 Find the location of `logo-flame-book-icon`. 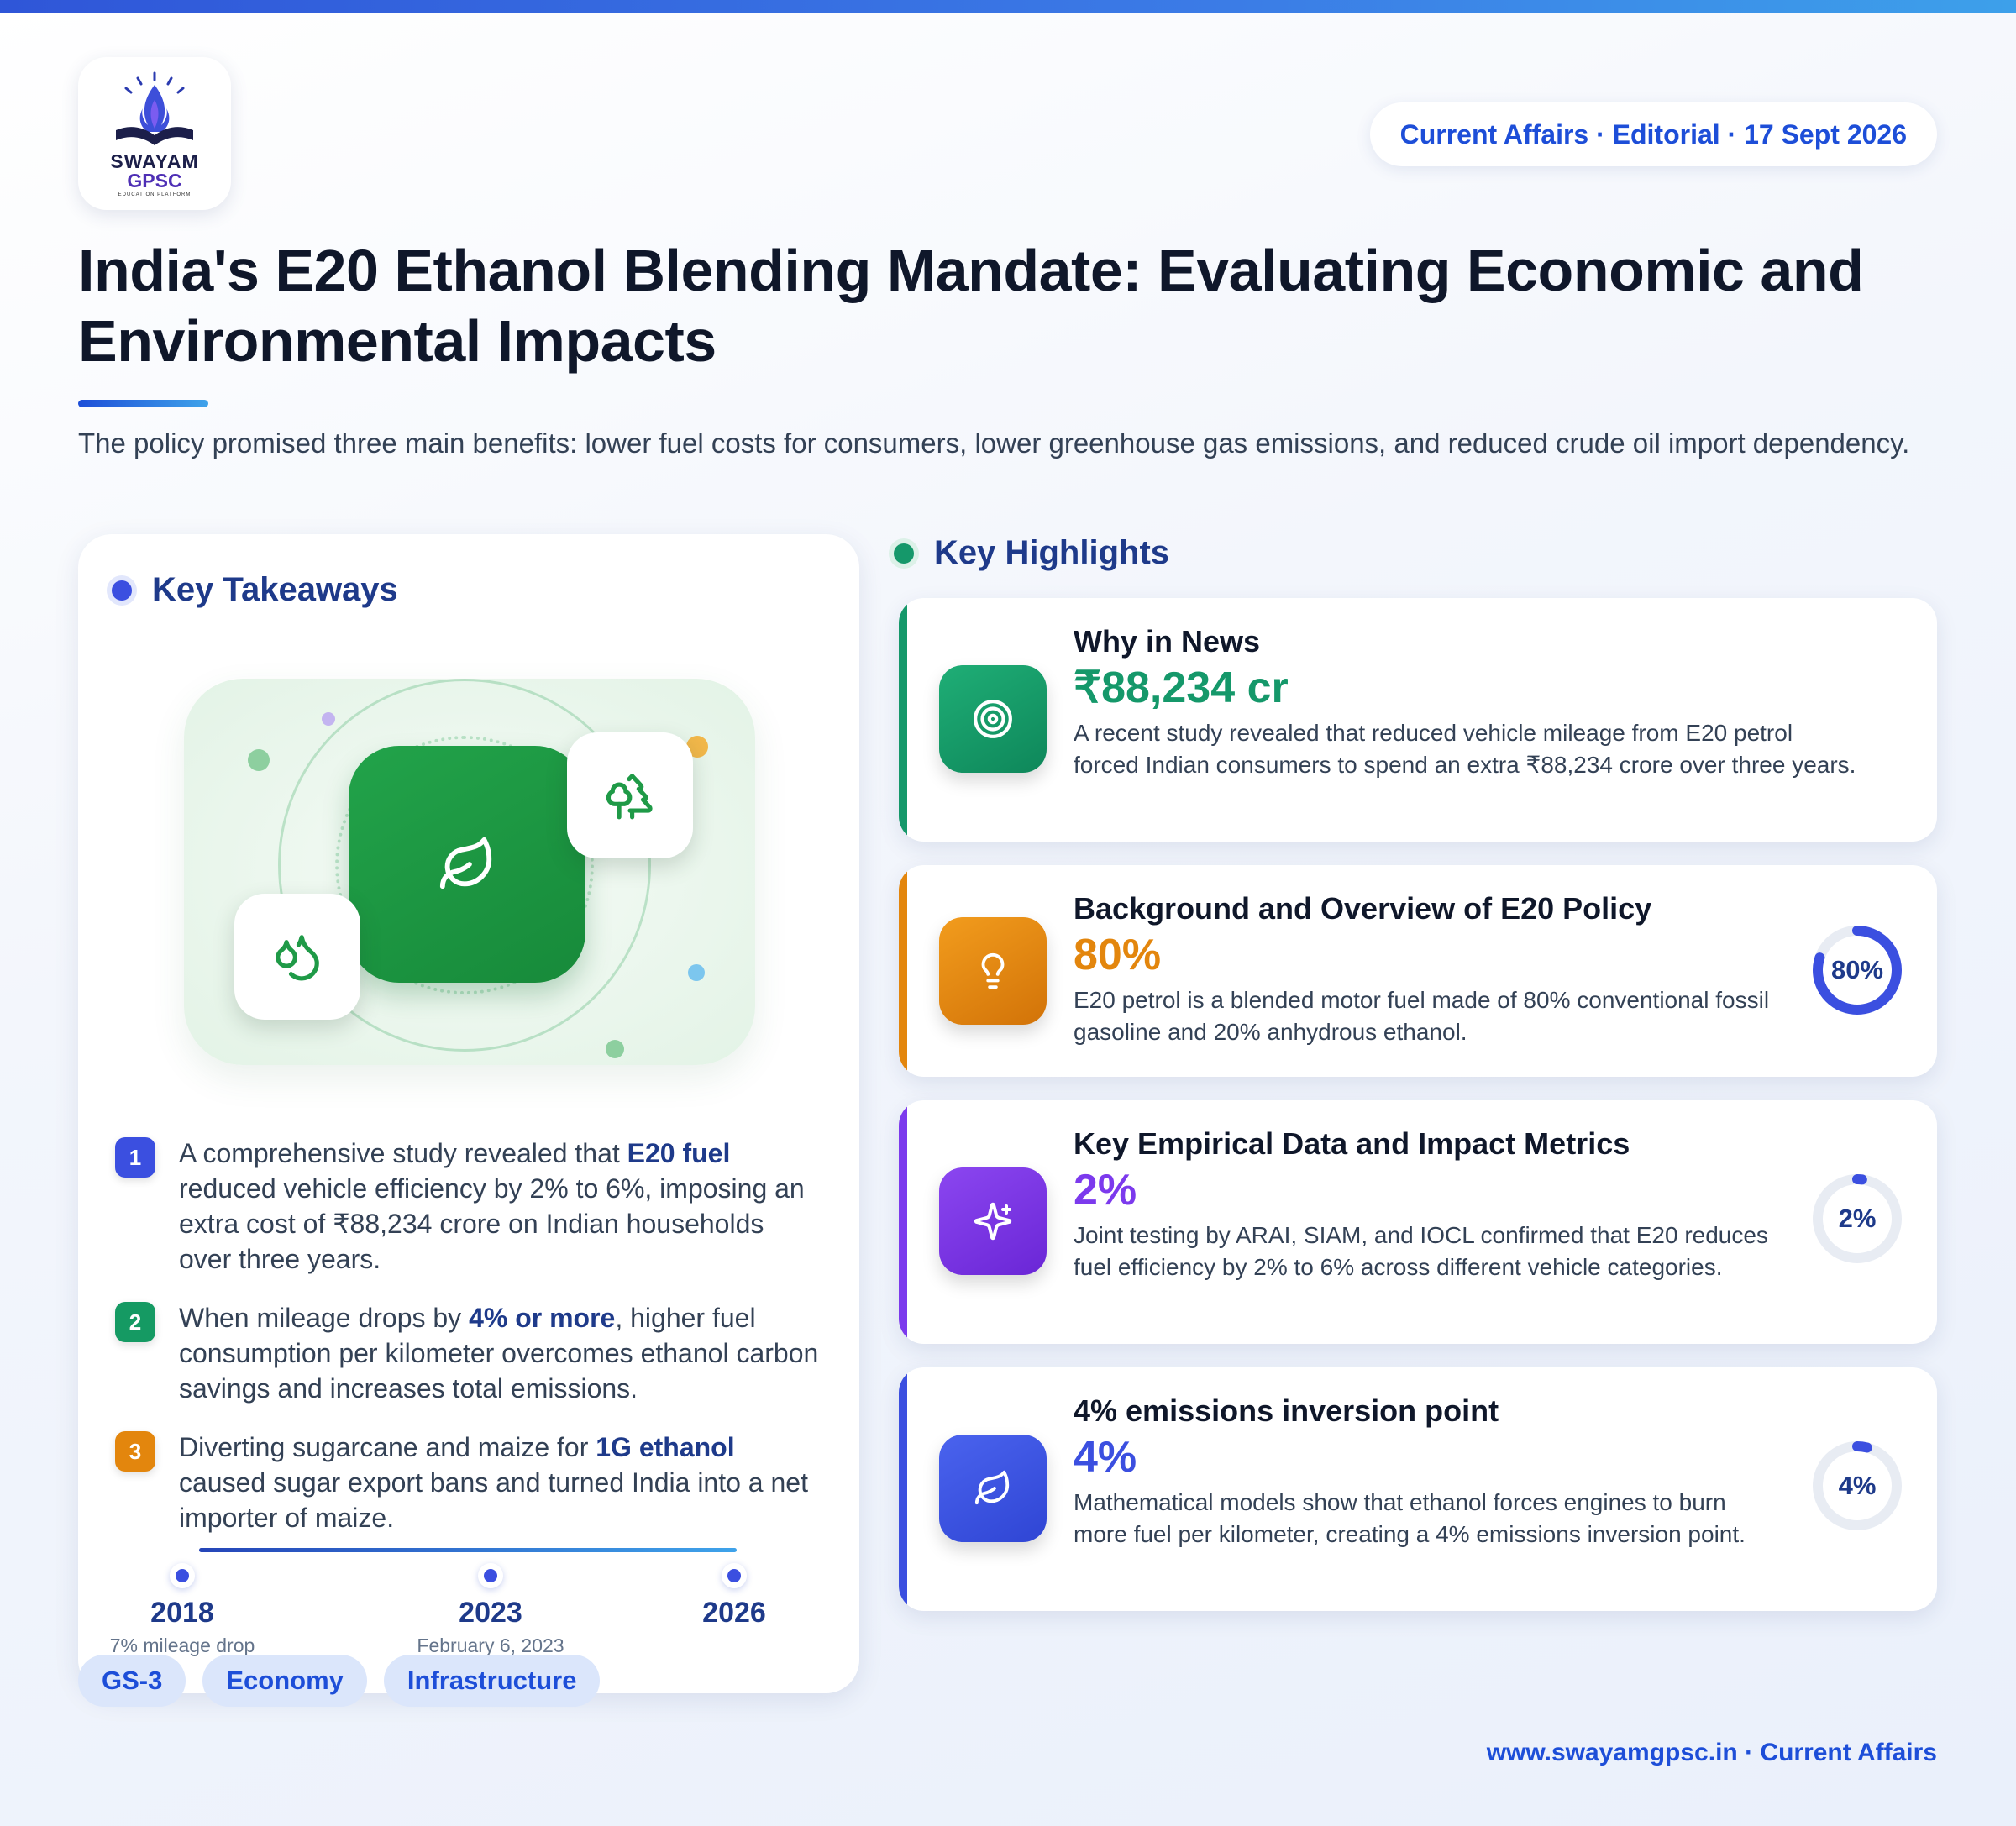

logo-flame-book-icon is located at coordinates (154, 108).